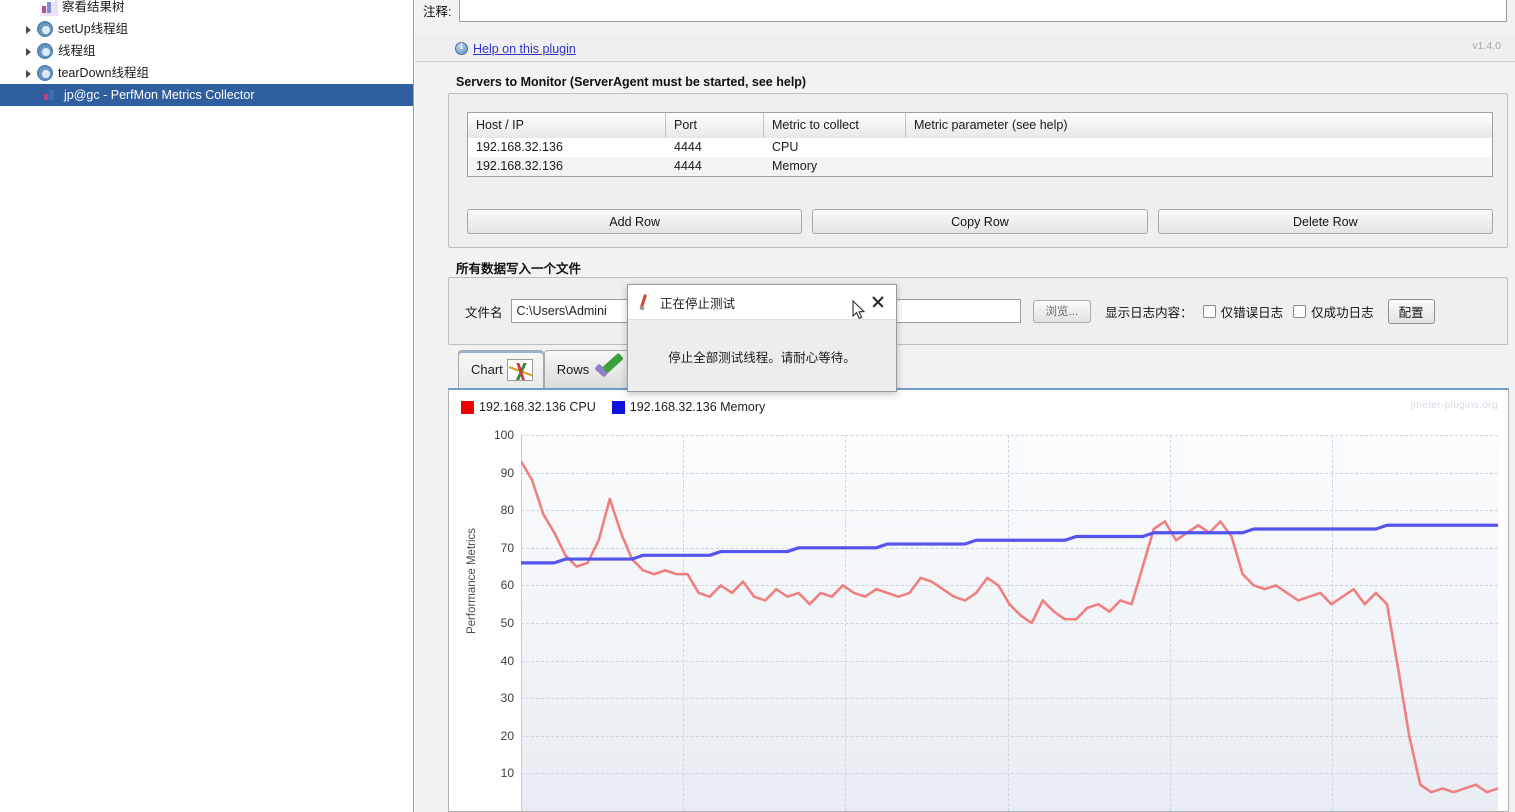 This screenshot has height=812, width=1515. Describe the element at coordinates (635, 221) in the screenshot. I see `add-row-button: Add Row` at that location.